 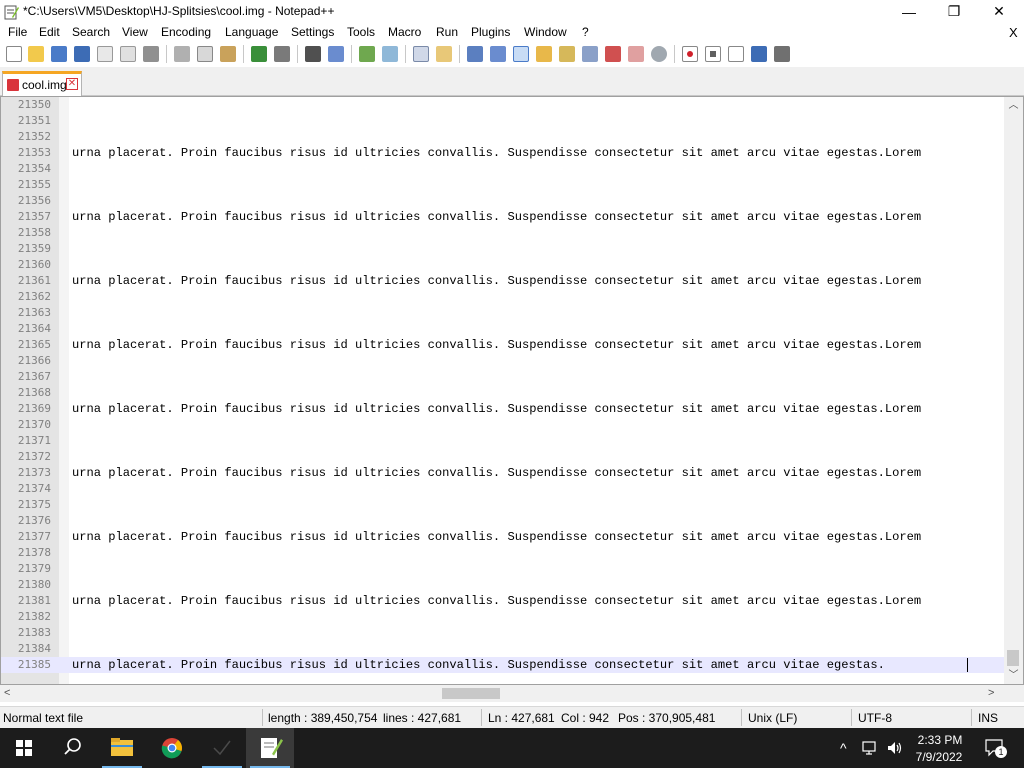 What do you see at coordinates (105, 54) in the screenshot?
I see `close-icon` at bounding box center [105, 54].